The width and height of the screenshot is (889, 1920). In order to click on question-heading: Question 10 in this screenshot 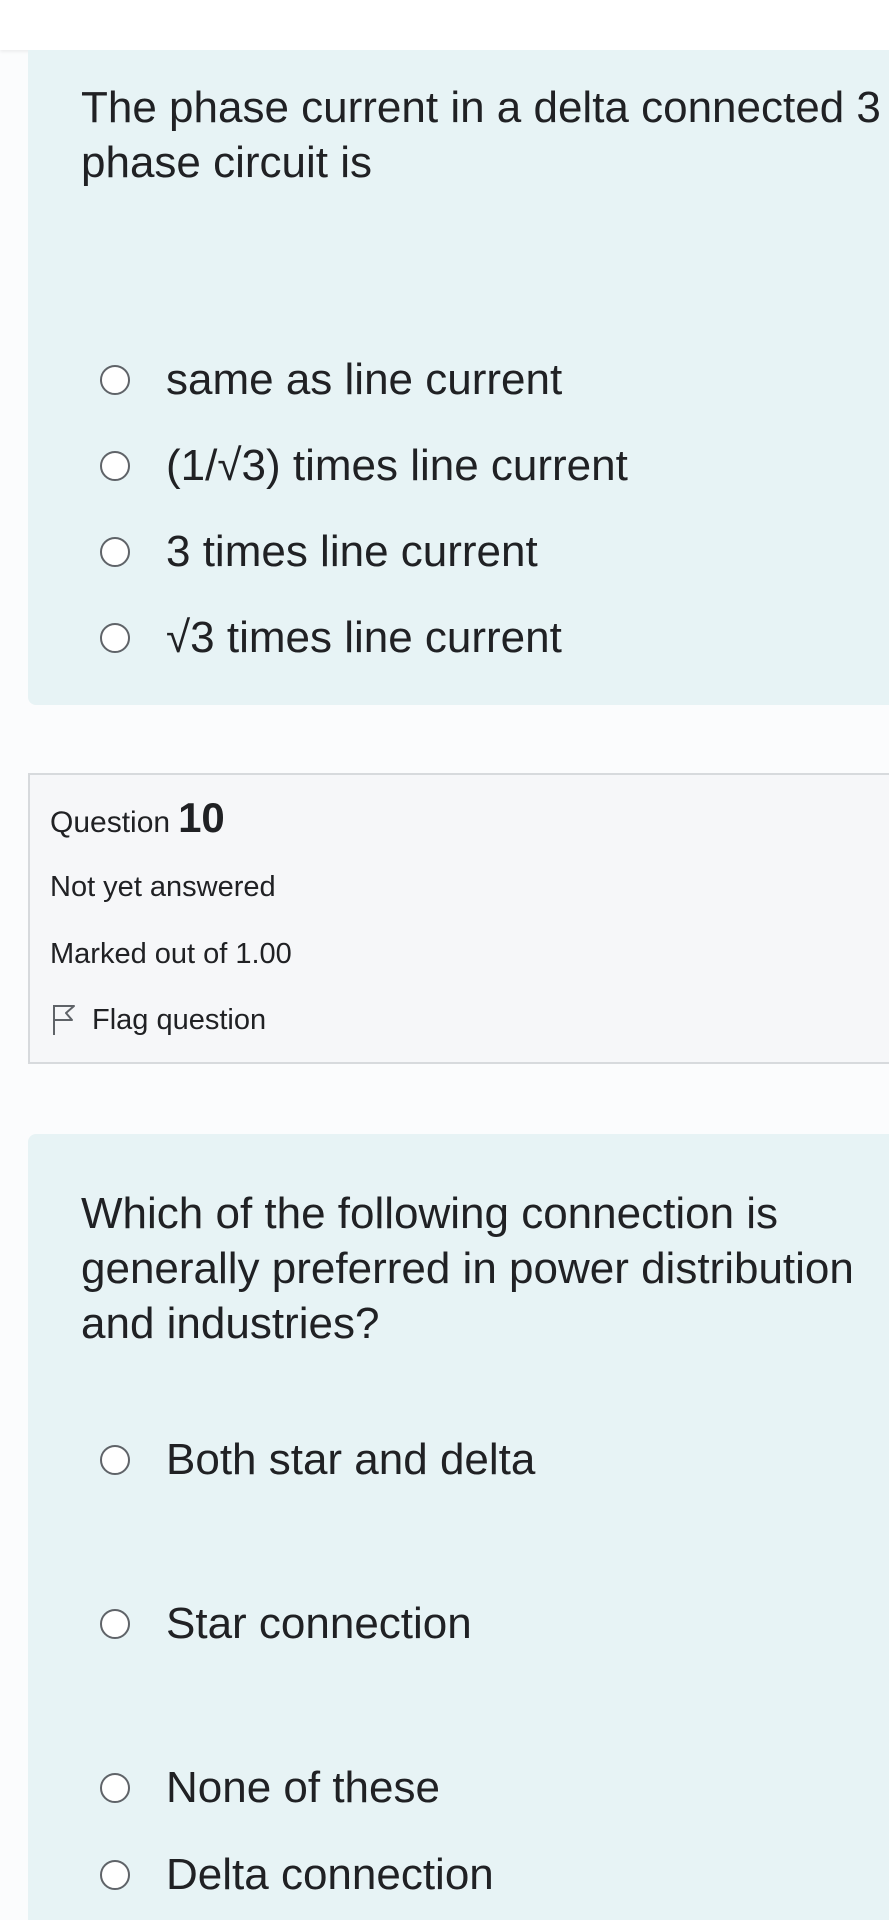, I will do `click(137, 820)`.